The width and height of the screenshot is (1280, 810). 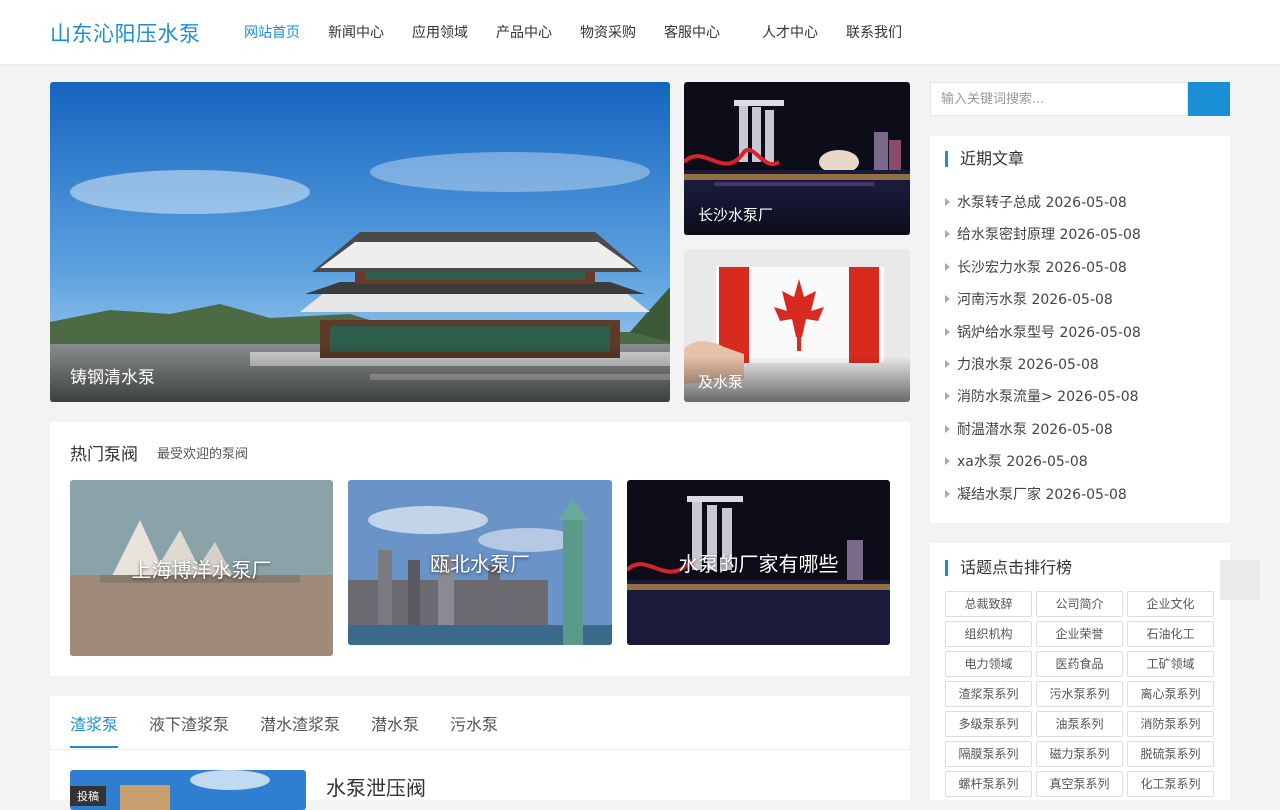 What do you see at coordinates (1170, 664) in the screenshot?
I see `tag-item: 工矿领域` at bounding box center [1170, 664].